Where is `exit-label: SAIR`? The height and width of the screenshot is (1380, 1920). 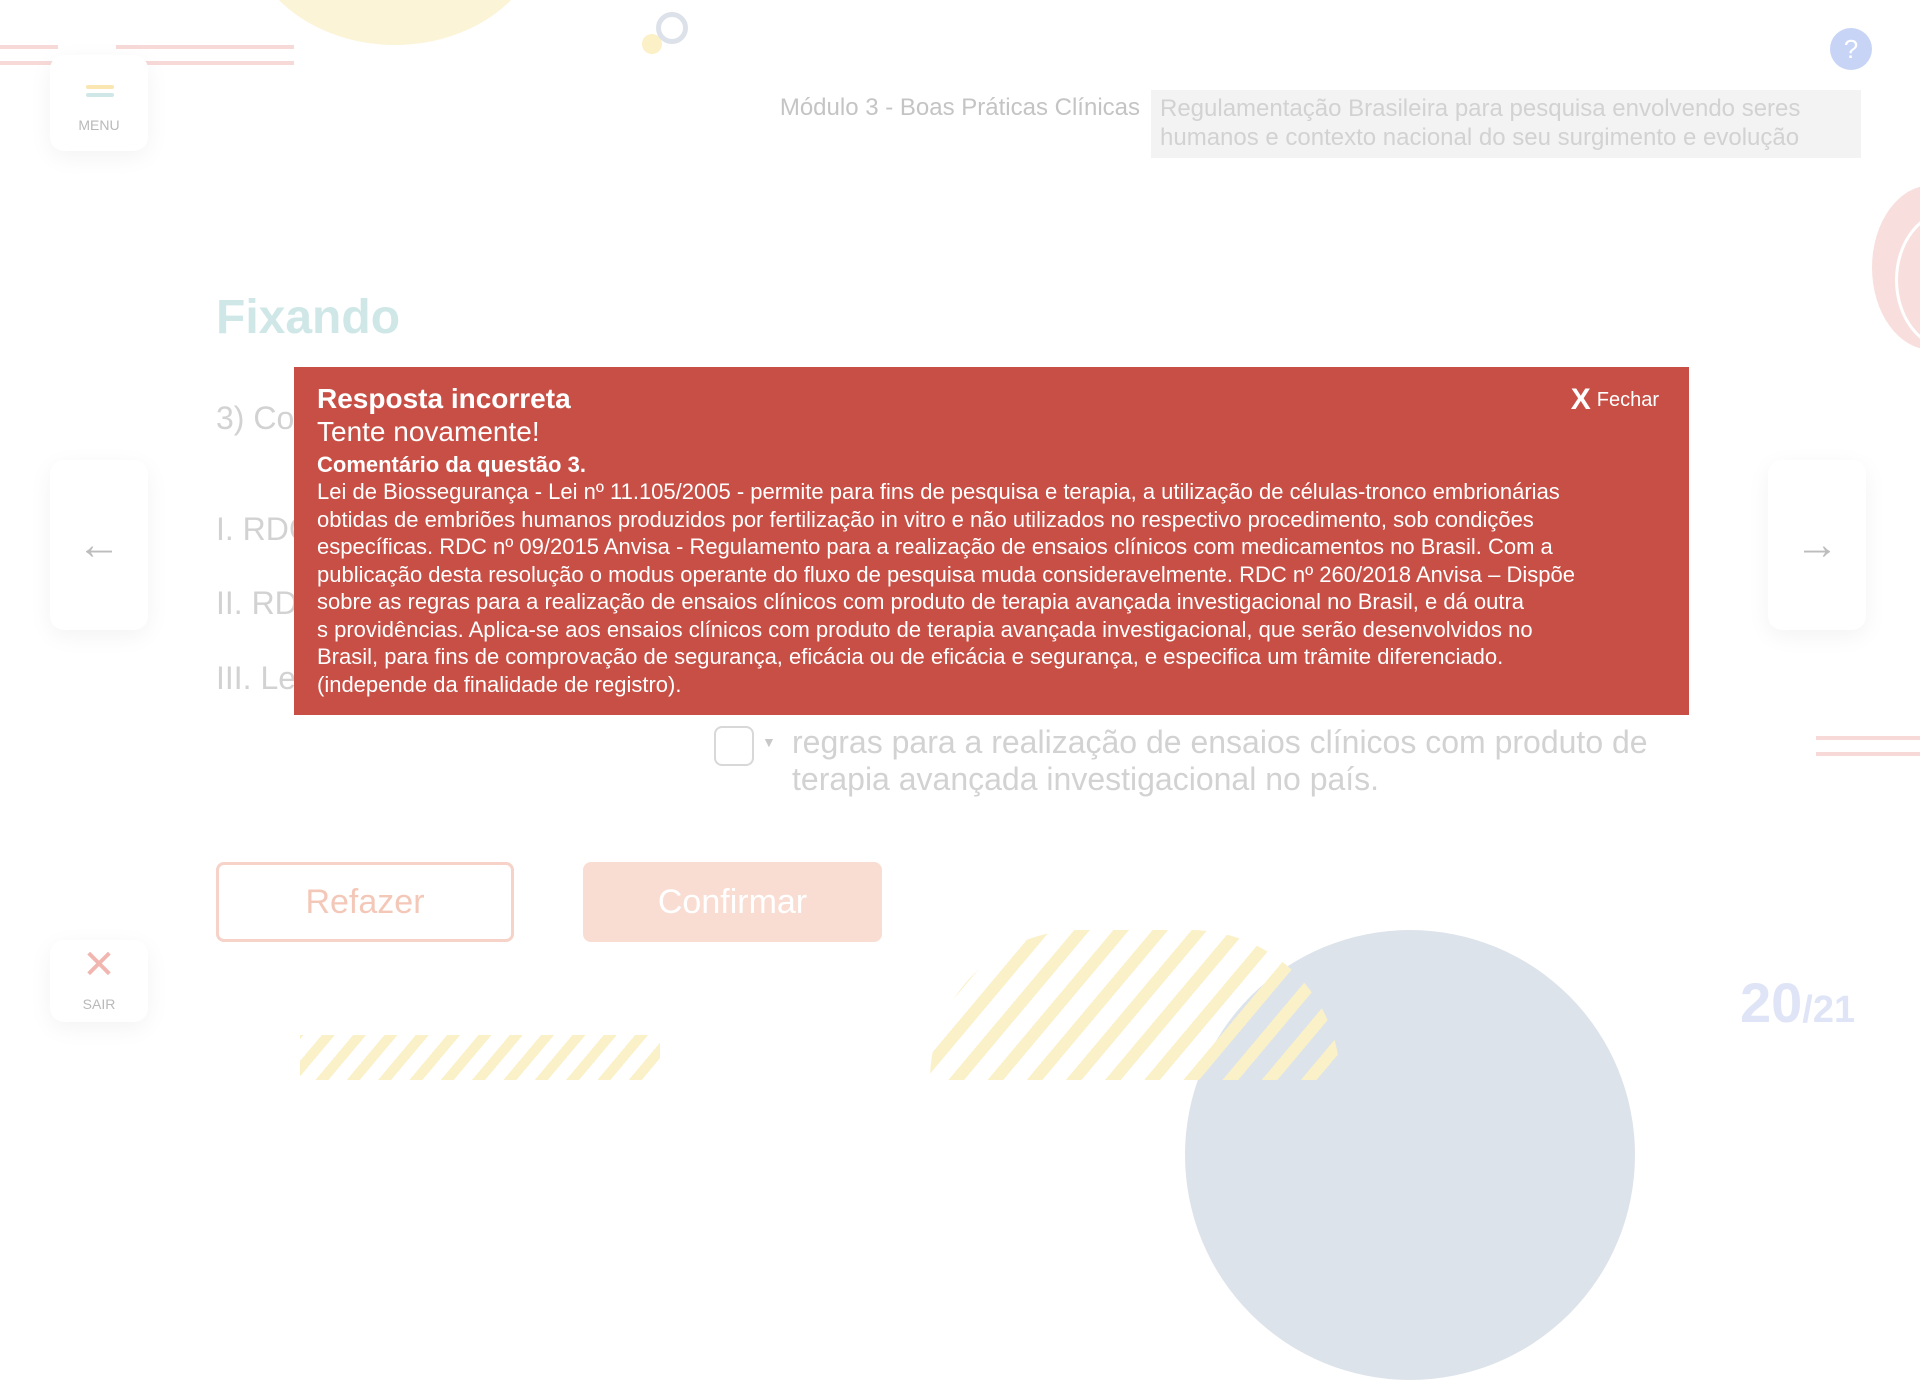 exit-label: SAIR is located at coordinates (99, 1004).